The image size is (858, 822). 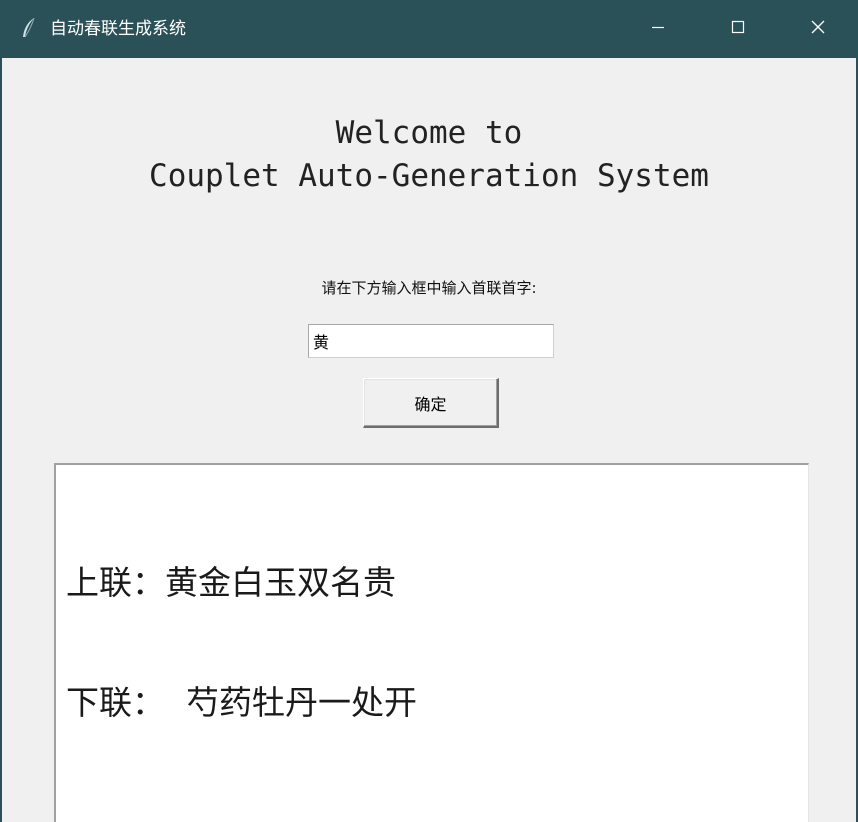 I want to click on minimize-icon, so click(x=658, y=29).